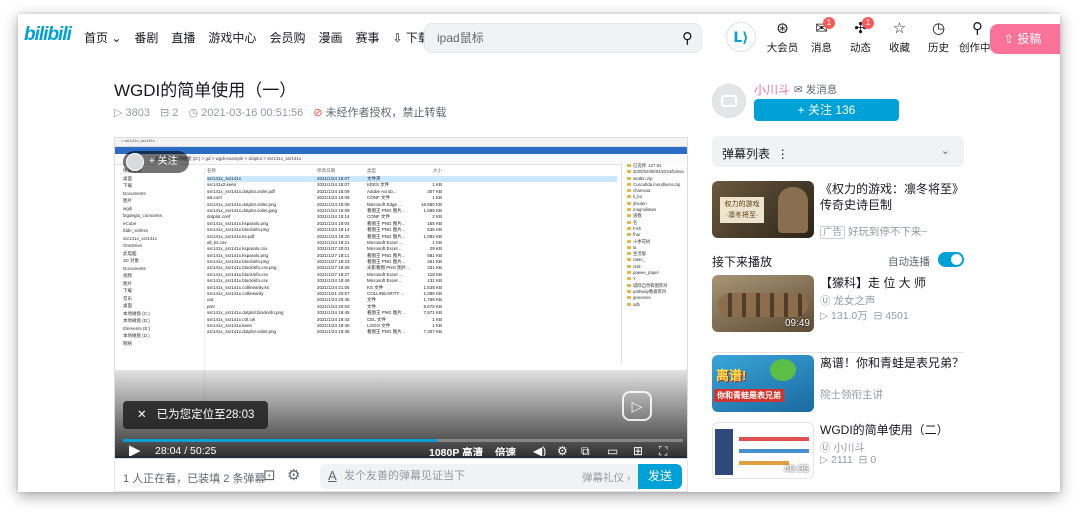 The height and width of the screenshot is (527, 1080). I want to click on explorer-sidebar-item: 桌面, so click(127, 305).